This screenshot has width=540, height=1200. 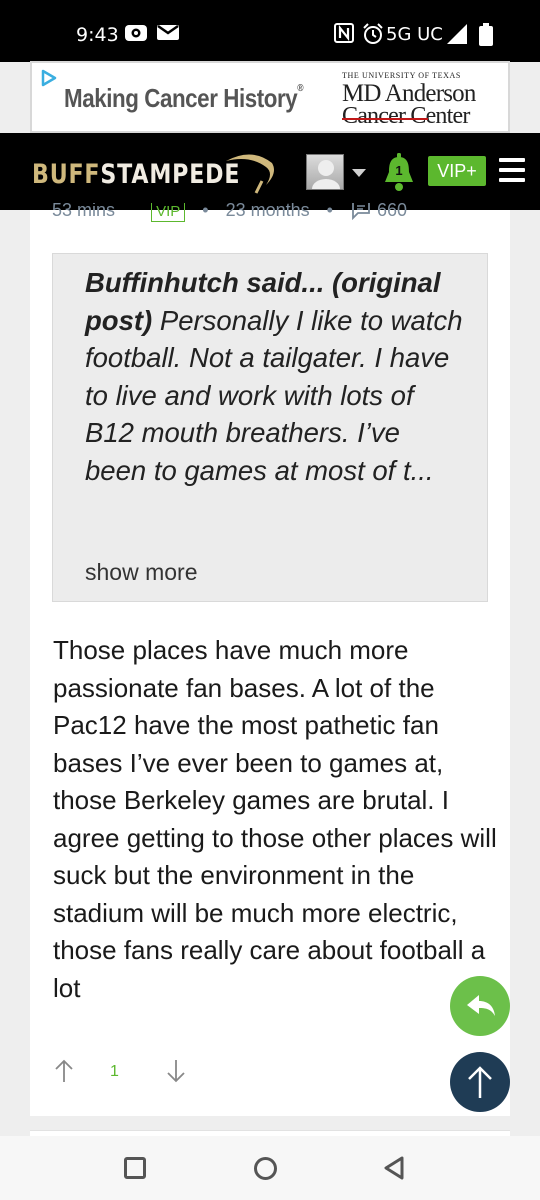 What do you see at coordinates (344, 33) in the screenshot?
I see `nfc-icon` at bounding box center [344, 33].